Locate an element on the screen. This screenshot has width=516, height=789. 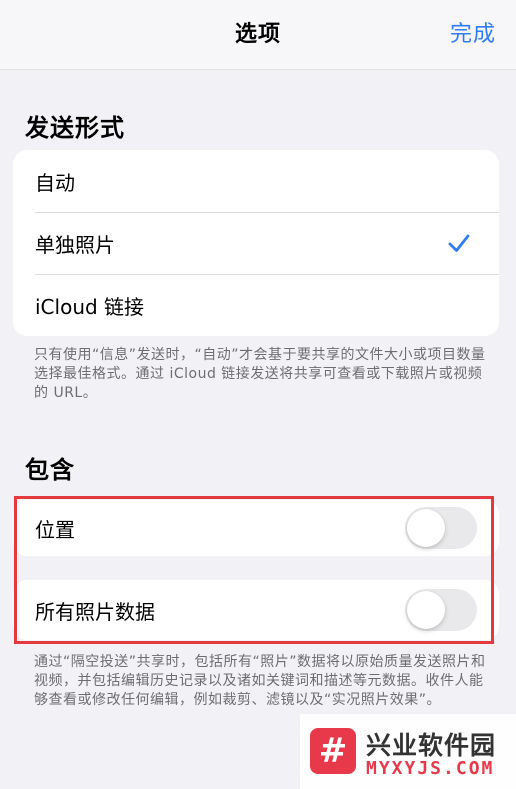
option-label: 单独照片 is located at coordinates (75, 244).